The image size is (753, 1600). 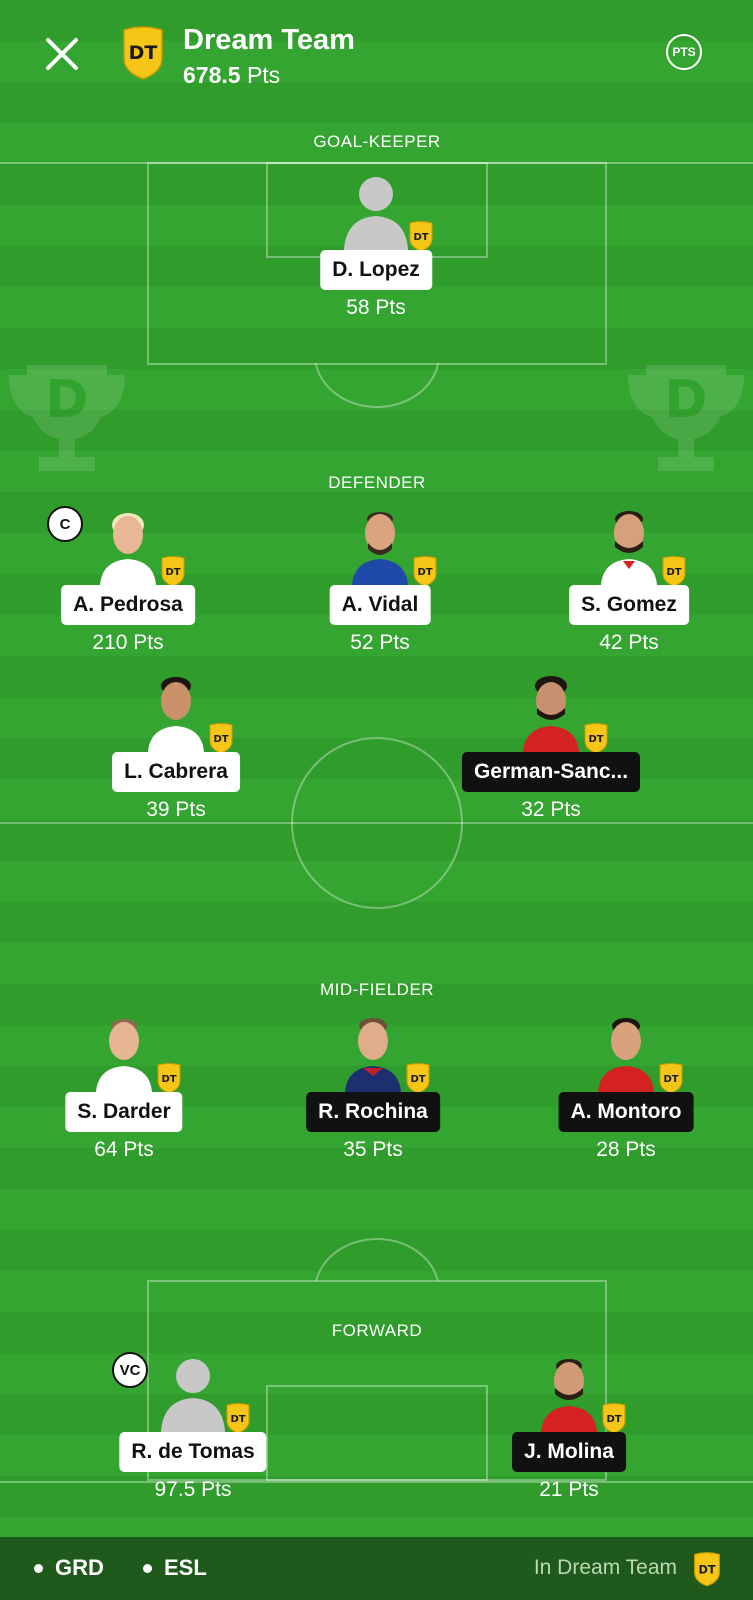 What do you see at coordinates (376, 1568) in the screenshot?
I see `footer-bar: GRD ESL In Dream Team DT` at bounding box center [376, 1568].